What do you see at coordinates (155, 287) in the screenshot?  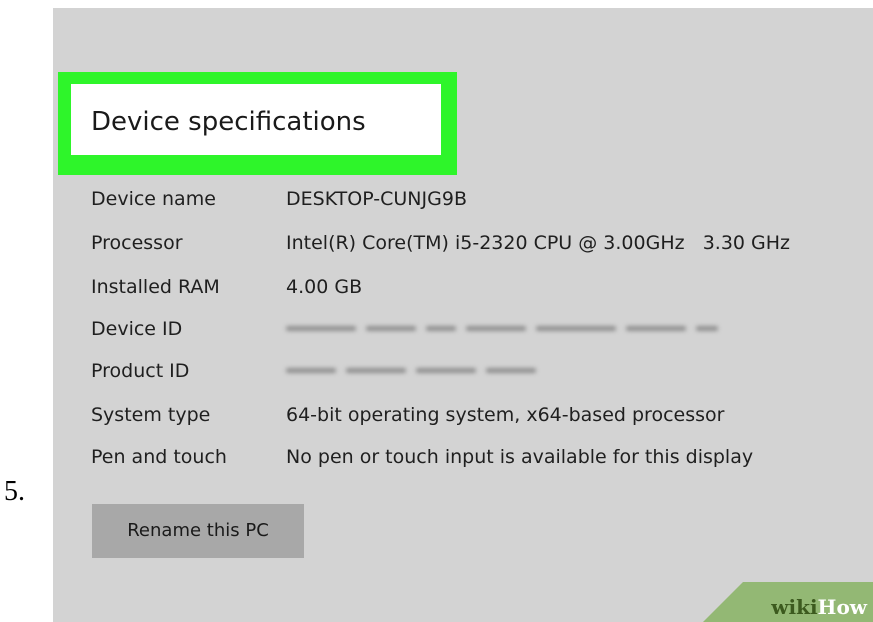 I see `spec-label: Installed RAM` at bounding box center [155, 287].